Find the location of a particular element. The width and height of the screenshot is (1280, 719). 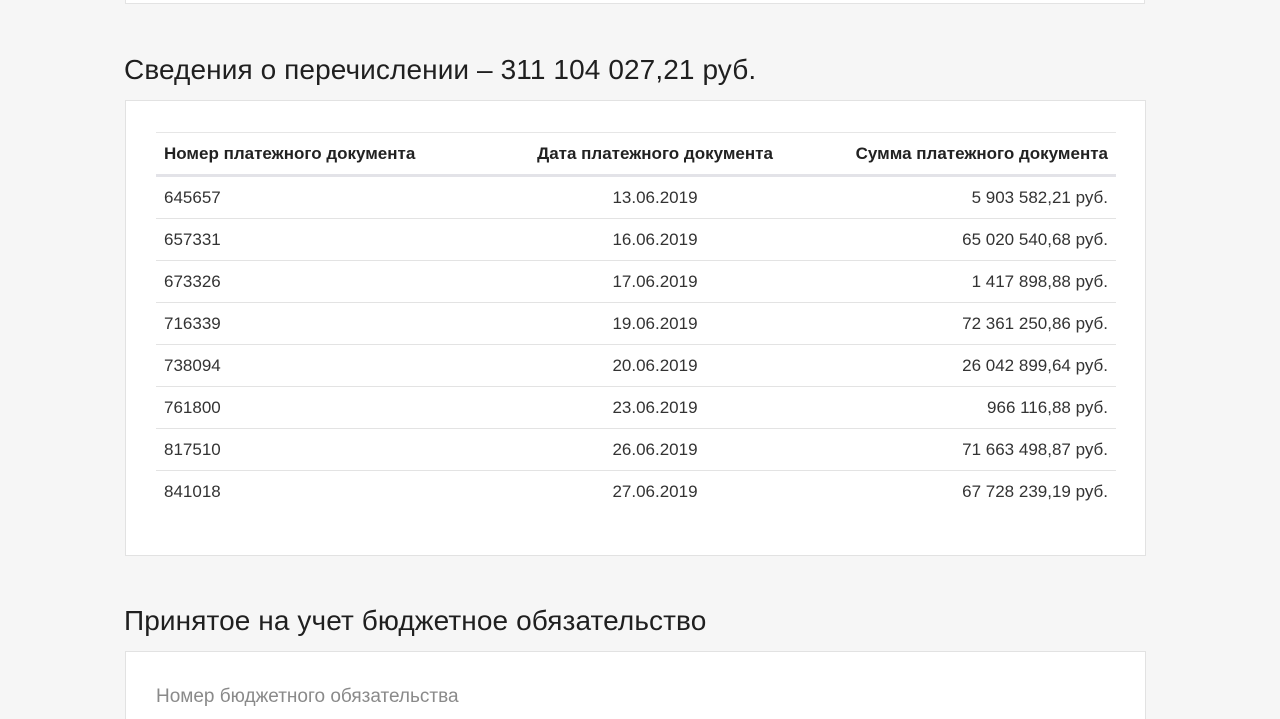

payment-number: 841018 is located at coordinates (192, 491).